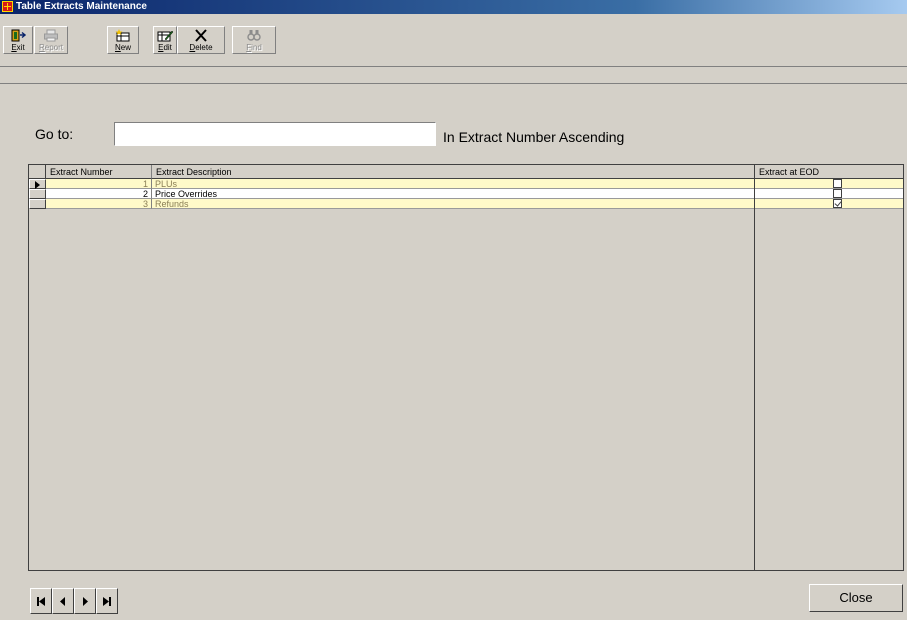 The width and height of the screenshot is (907, 620). What do you see at coordinates (51, 35) in the screenshot?
I see `printer-icon` at bounding box center [51, 35].